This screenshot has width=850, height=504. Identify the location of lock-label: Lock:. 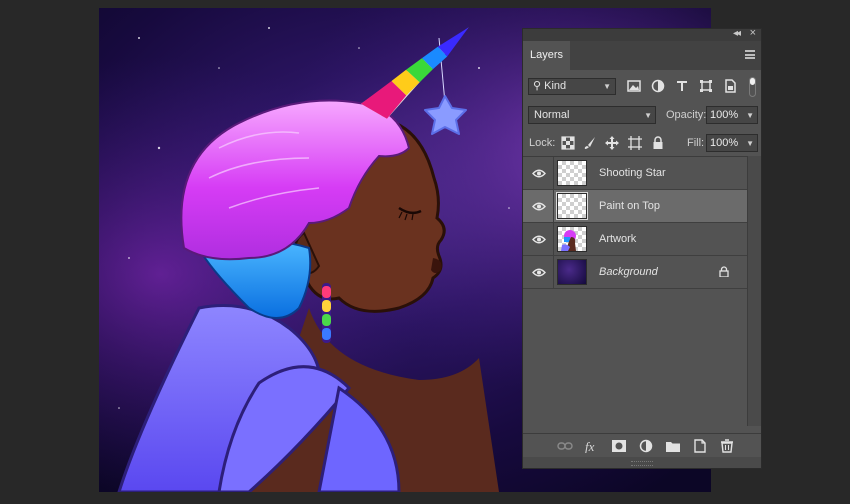
(542, 143).